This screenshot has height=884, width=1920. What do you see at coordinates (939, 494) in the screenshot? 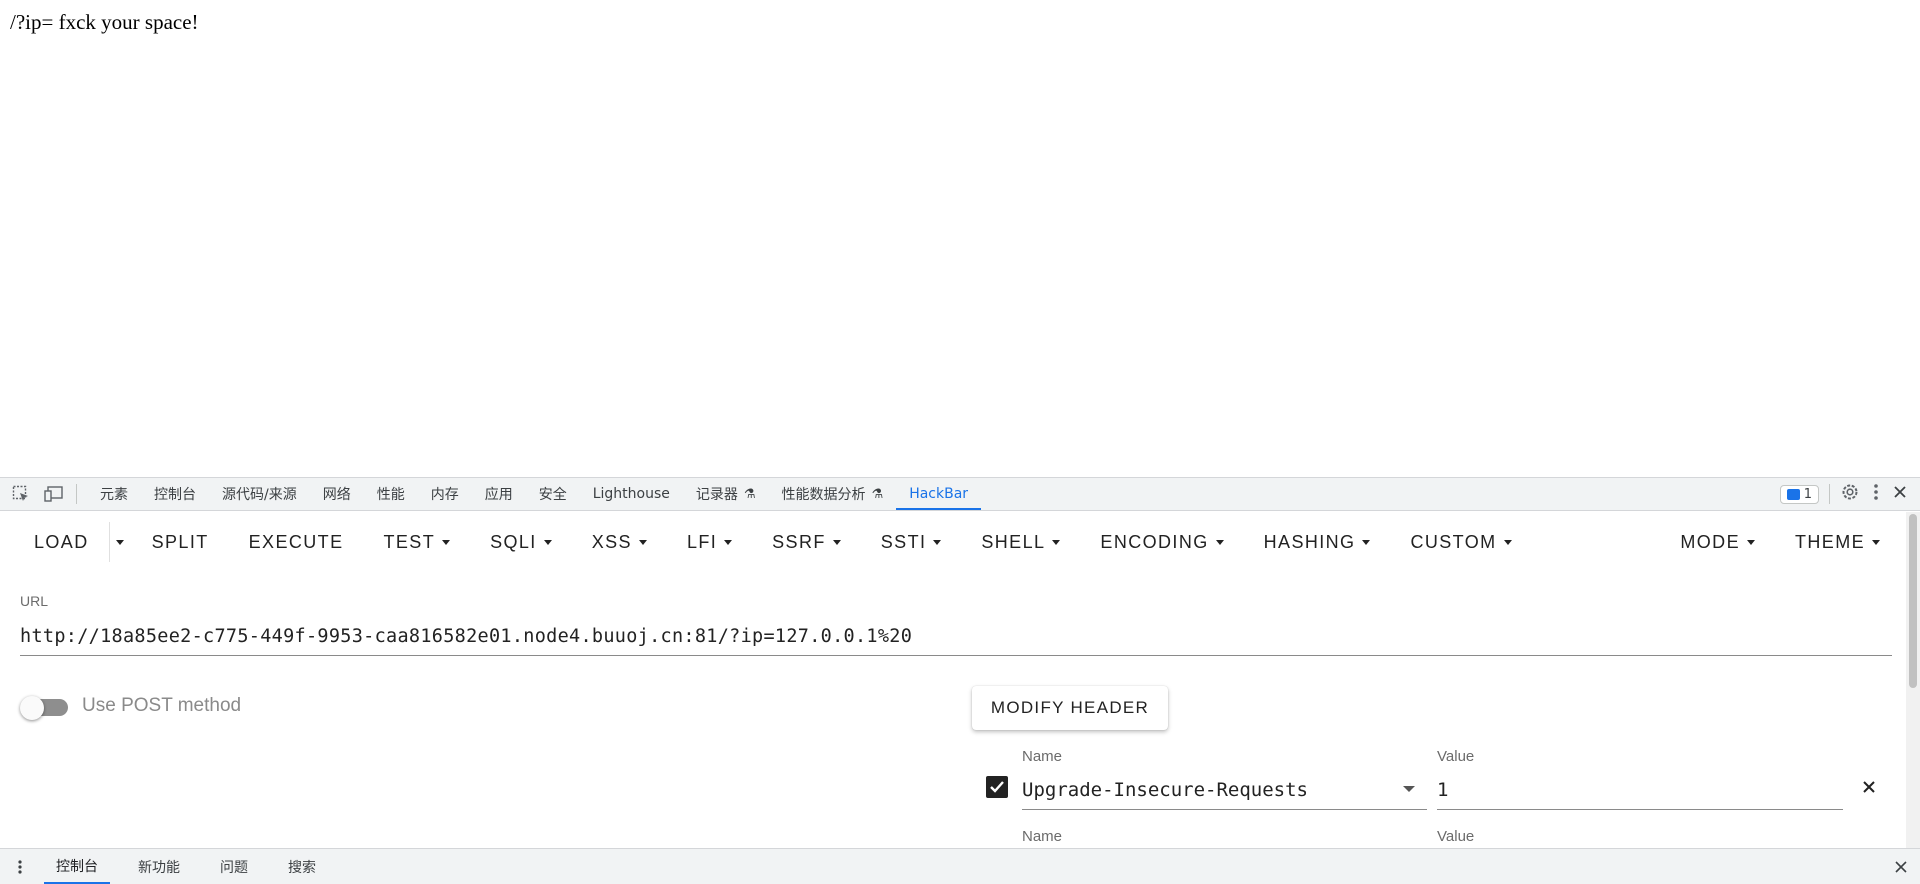
I see `tab-hackbar: HackBar` at bounding box center [939, 494].